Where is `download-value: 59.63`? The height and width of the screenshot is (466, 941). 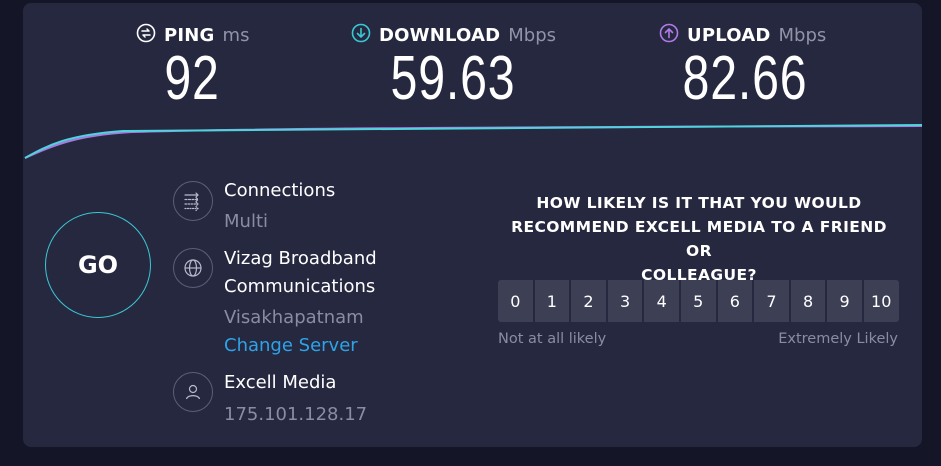 download-value: 59.63 is located at coordinates (453, 78).